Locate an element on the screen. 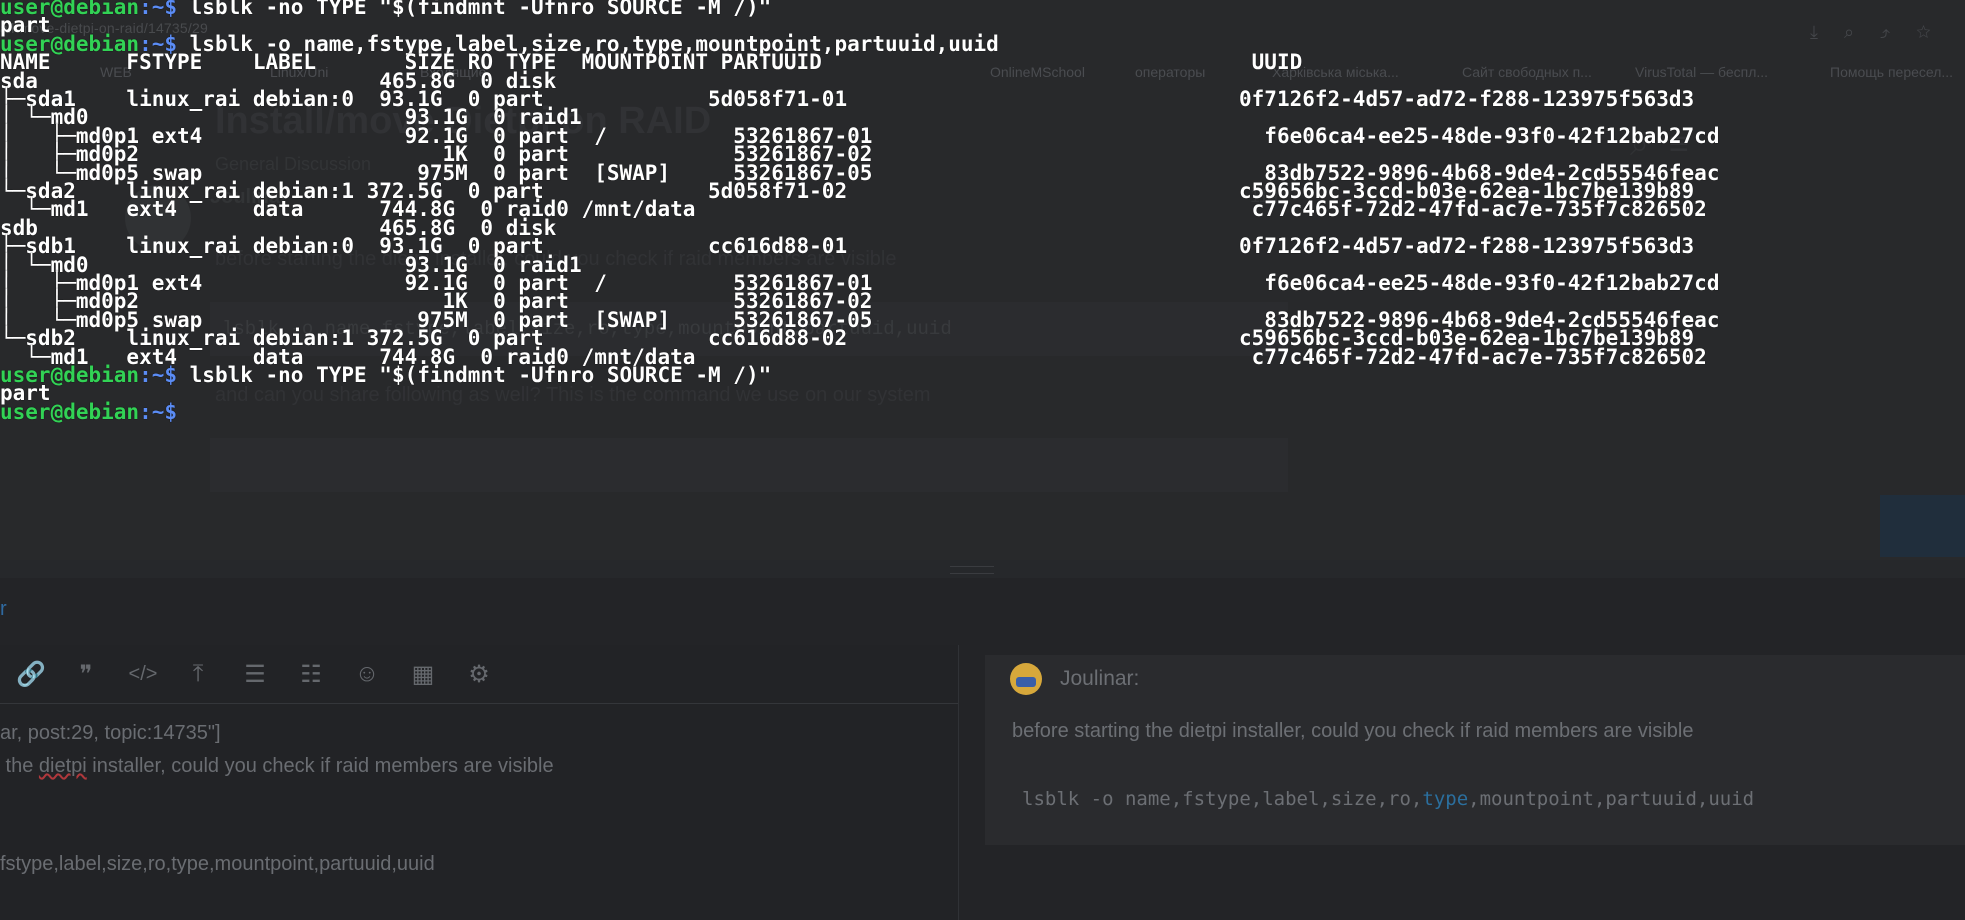 The width and height of the screenshot is (1965, 920). quote-icon: ❞ is located at coordinates (86, 674).